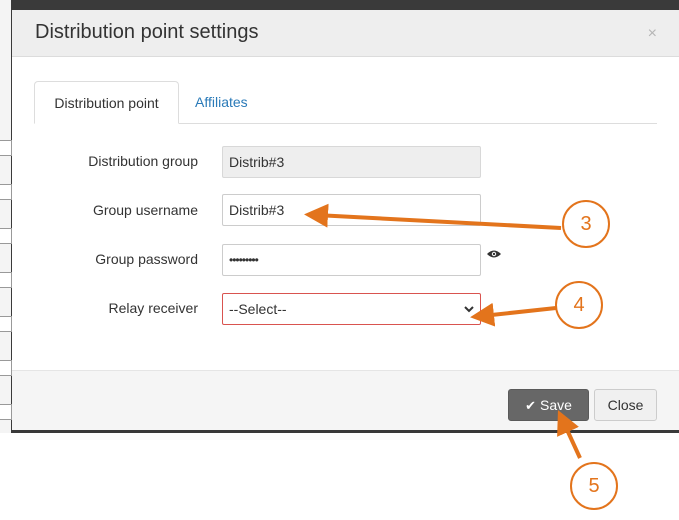 The height and width of the screenshot is (520, 679). I want to click on annotation-callout-4: 4, so click(579, 305).